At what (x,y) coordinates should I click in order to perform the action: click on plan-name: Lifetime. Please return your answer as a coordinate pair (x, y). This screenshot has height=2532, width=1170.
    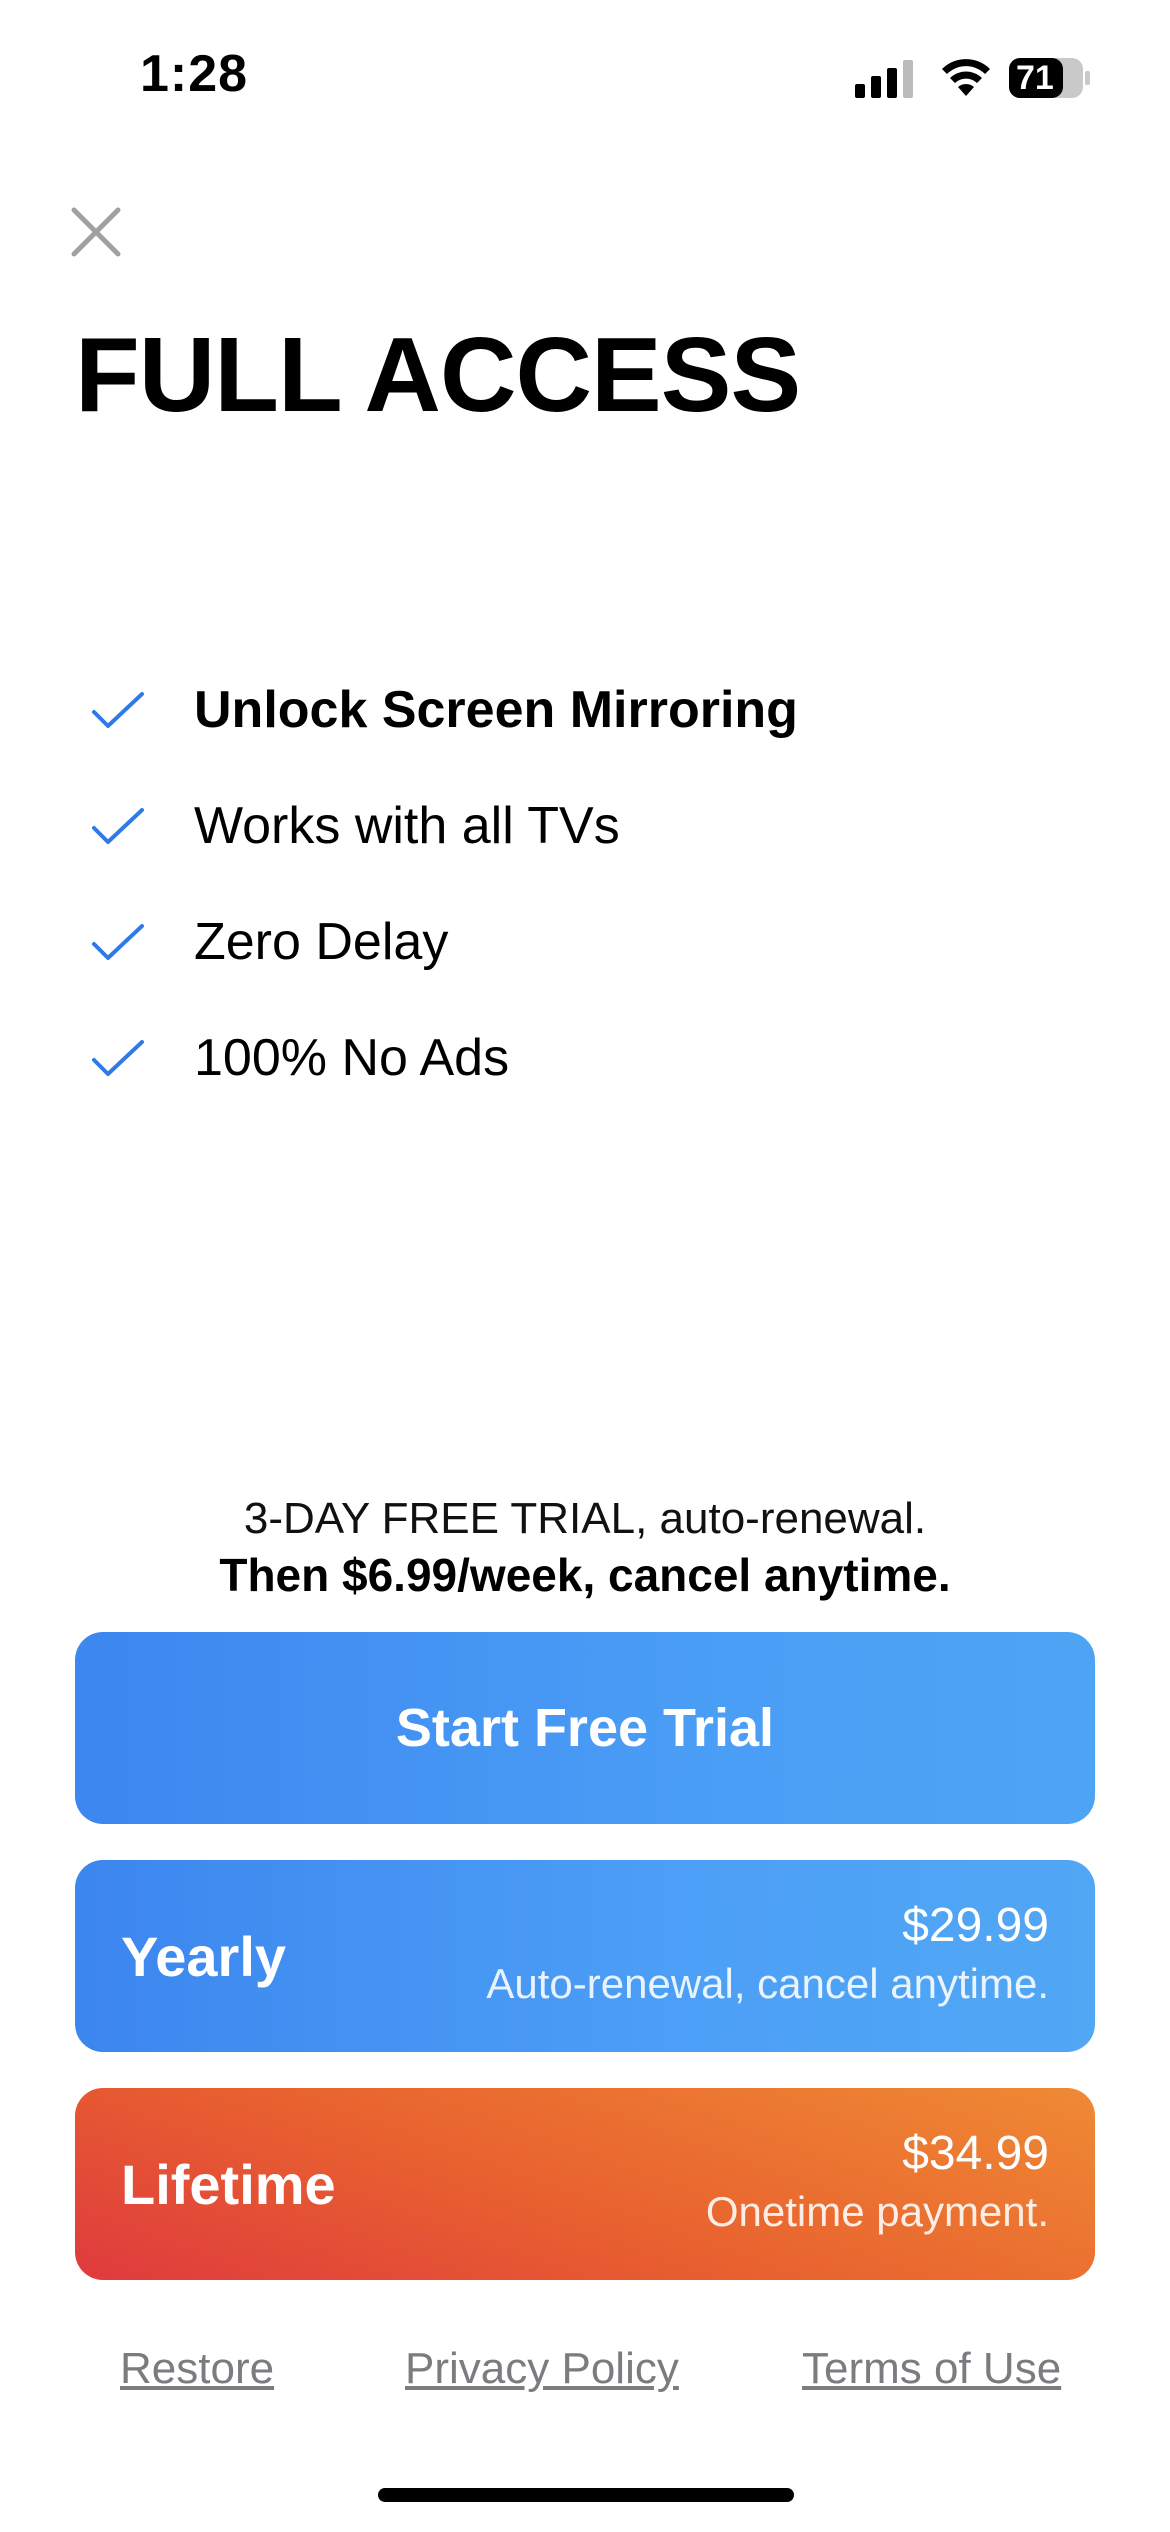
    Looking at the image, I should click on (228, 2184).